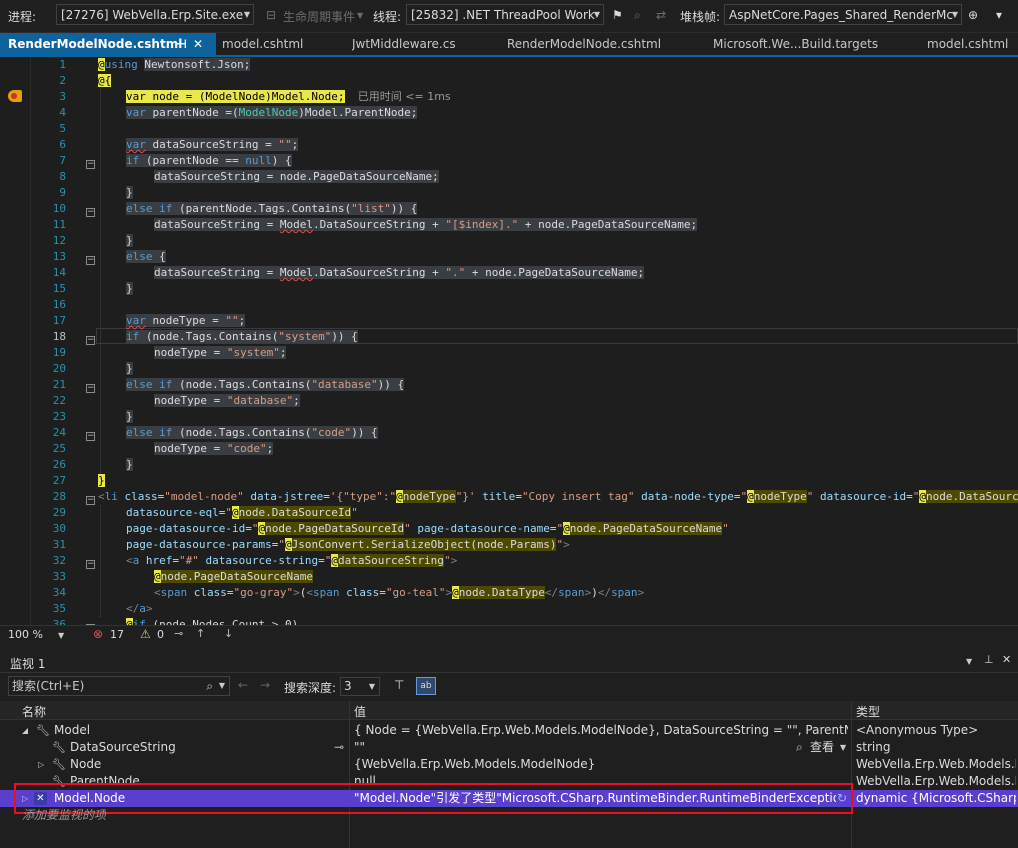  I want to click on tab-rendermodelnode-active: RenderModelNode.cshtml ⊣ ✕, so click(108, 44).